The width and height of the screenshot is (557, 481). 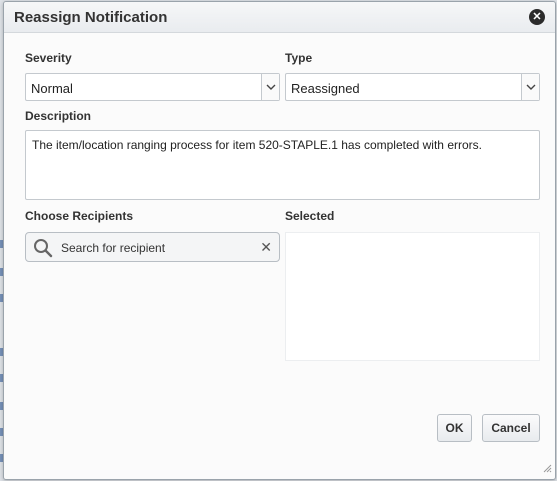 What do you see at coordinates (52, 88) in the screenshot?
I see `severity-value: Normal` at bounding box center [52, 88].